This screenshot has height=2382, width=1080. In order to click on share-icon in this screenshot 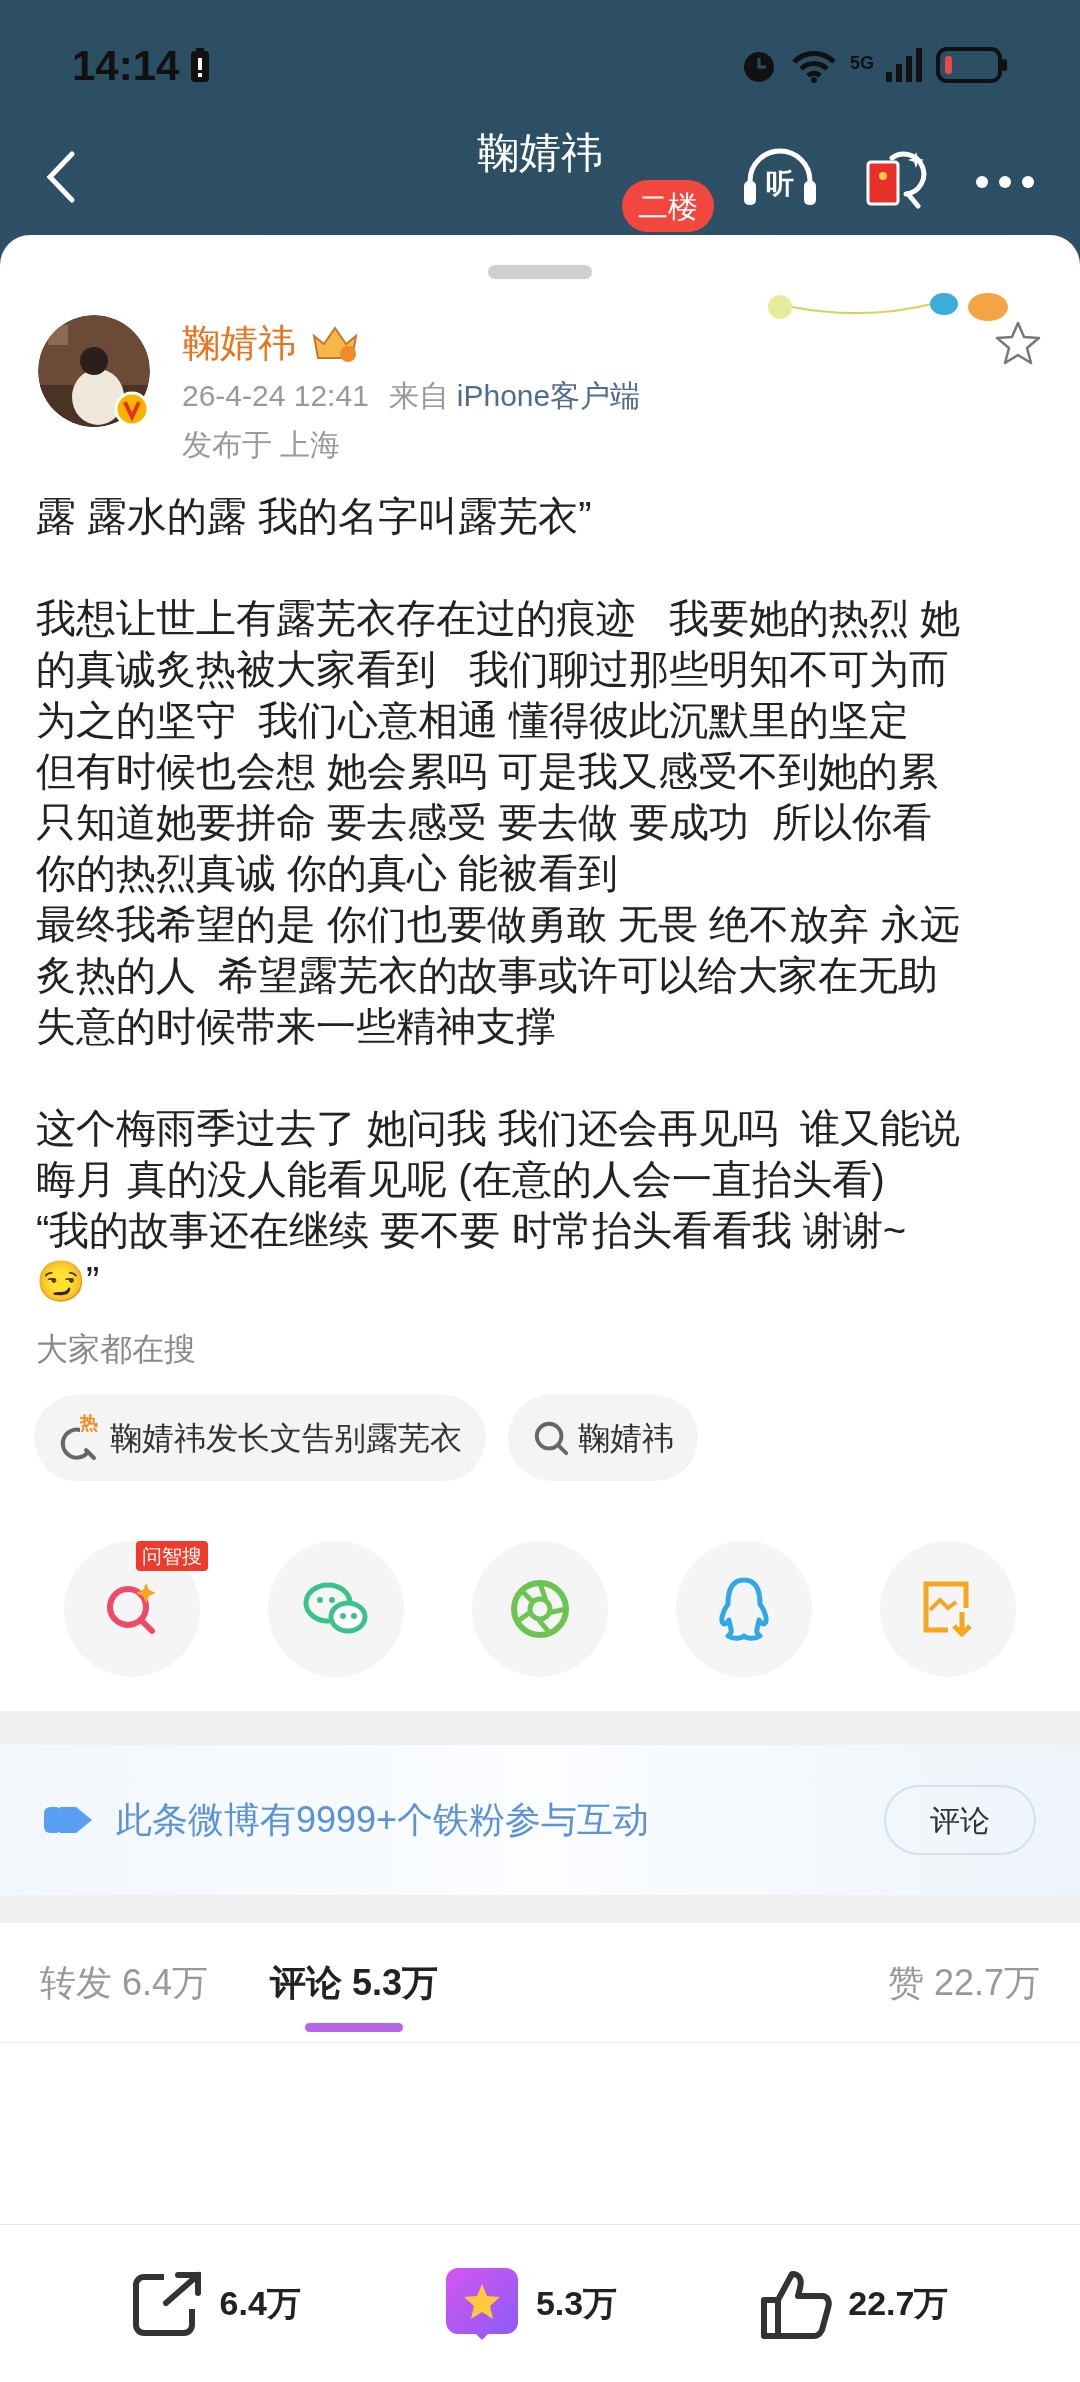, I will do `click(167, 2303)`.